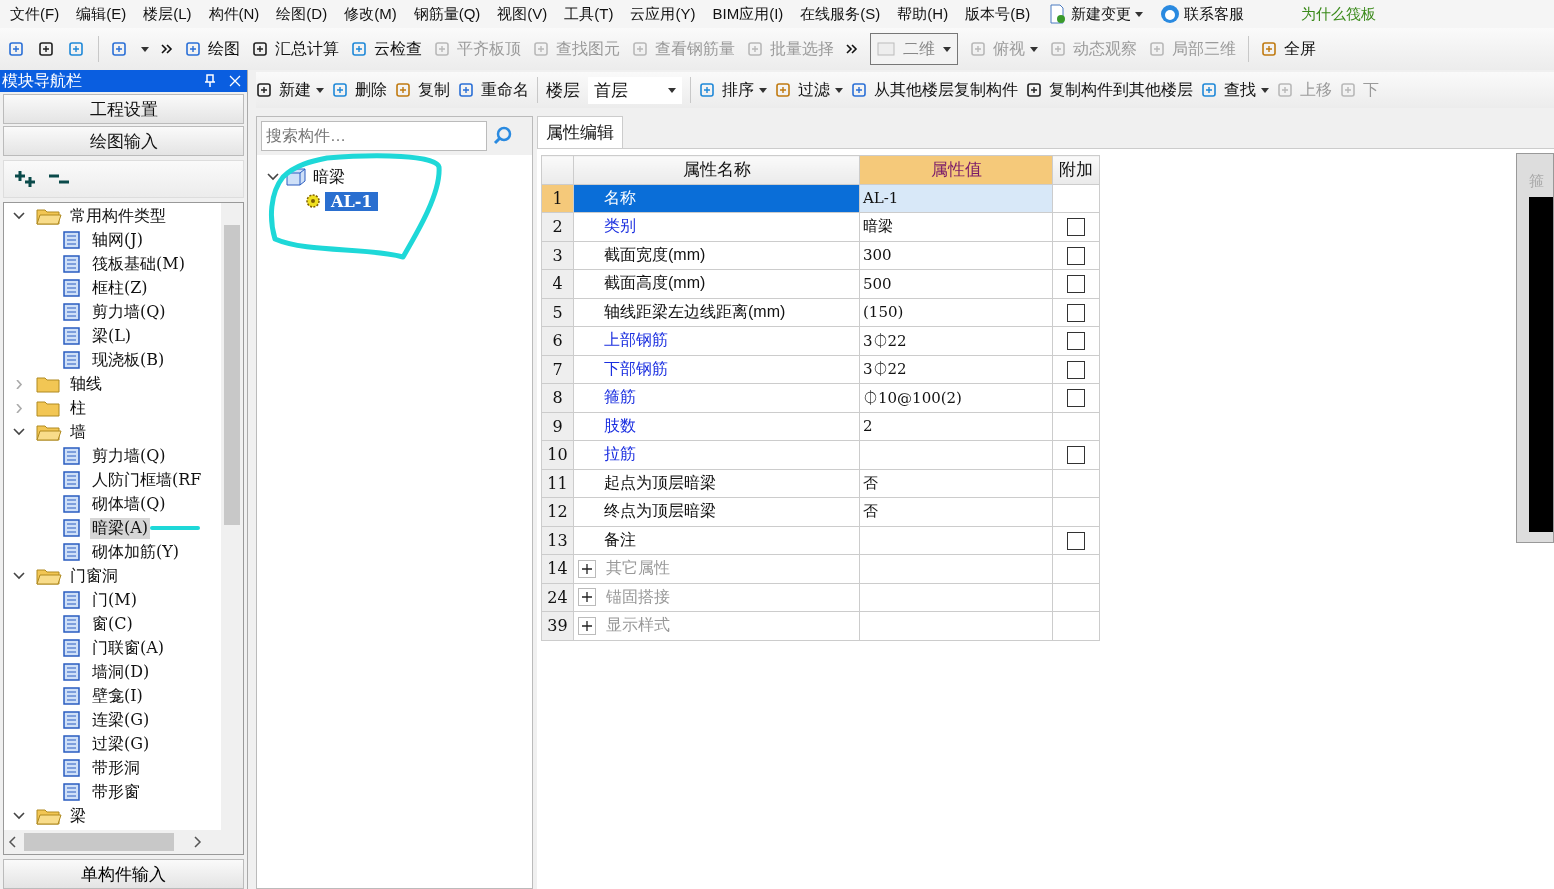  I want to click on tree-item: 壁龛(I), so click(117, 696).